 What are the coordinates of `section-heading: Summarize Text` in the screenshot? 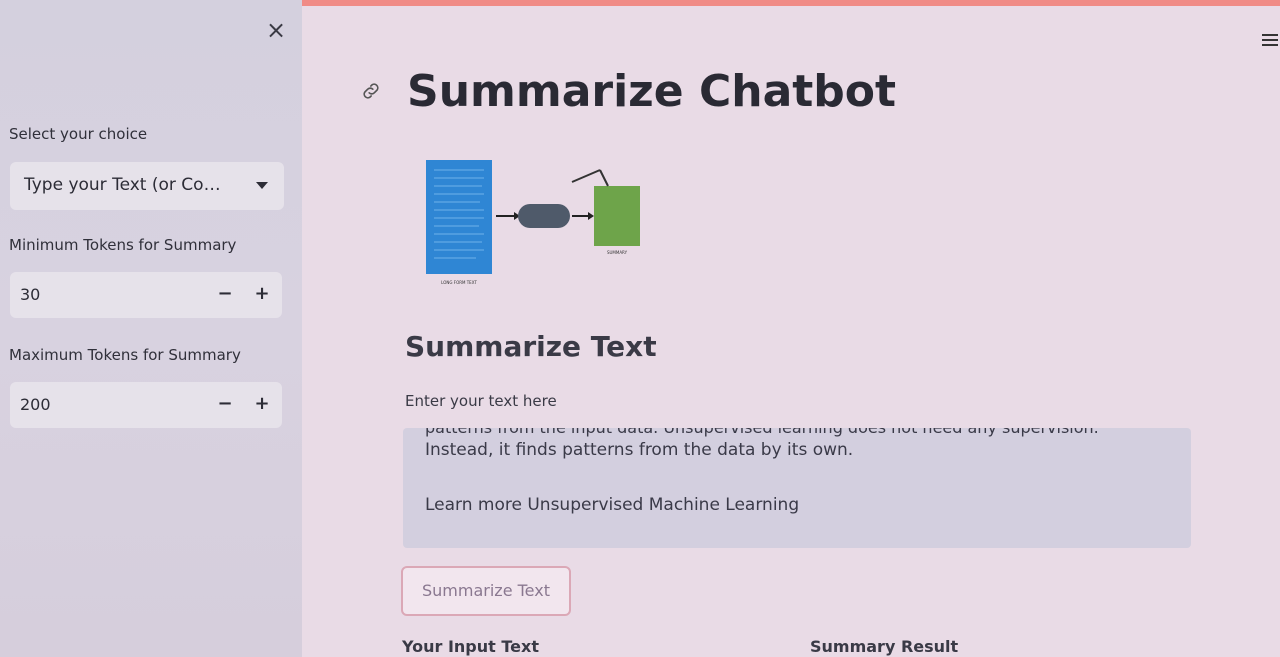 It's located at (531, 346).